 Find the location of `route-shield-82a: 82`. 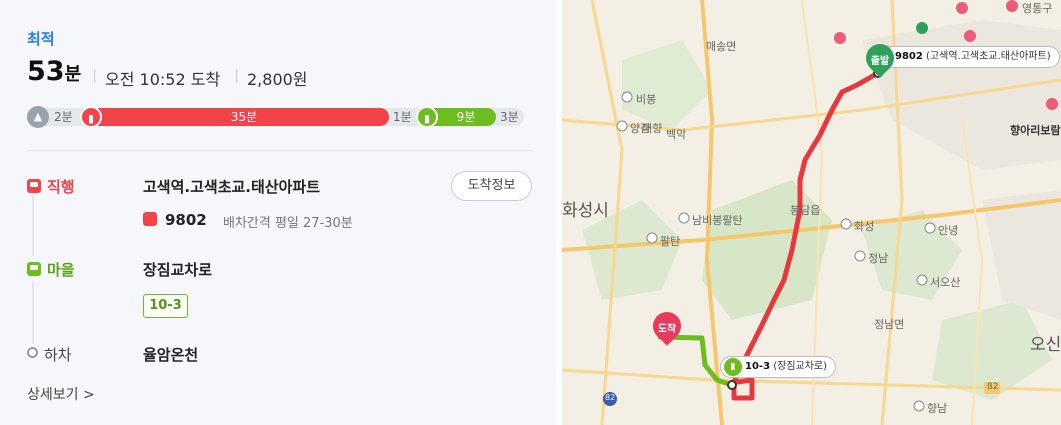

route-shield-82a: 82 is located at coordinates (610, 397).